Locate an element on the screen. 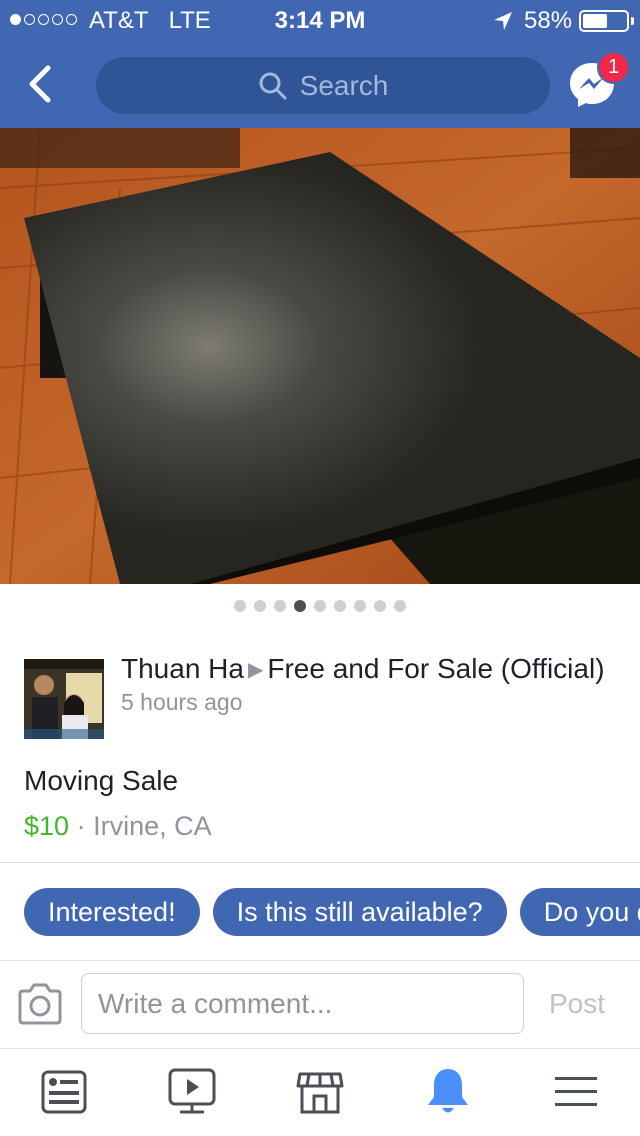 The width and height of the screenshot is (640, 1136). item-title: Moving Sale is located at coordinates (101, 780).